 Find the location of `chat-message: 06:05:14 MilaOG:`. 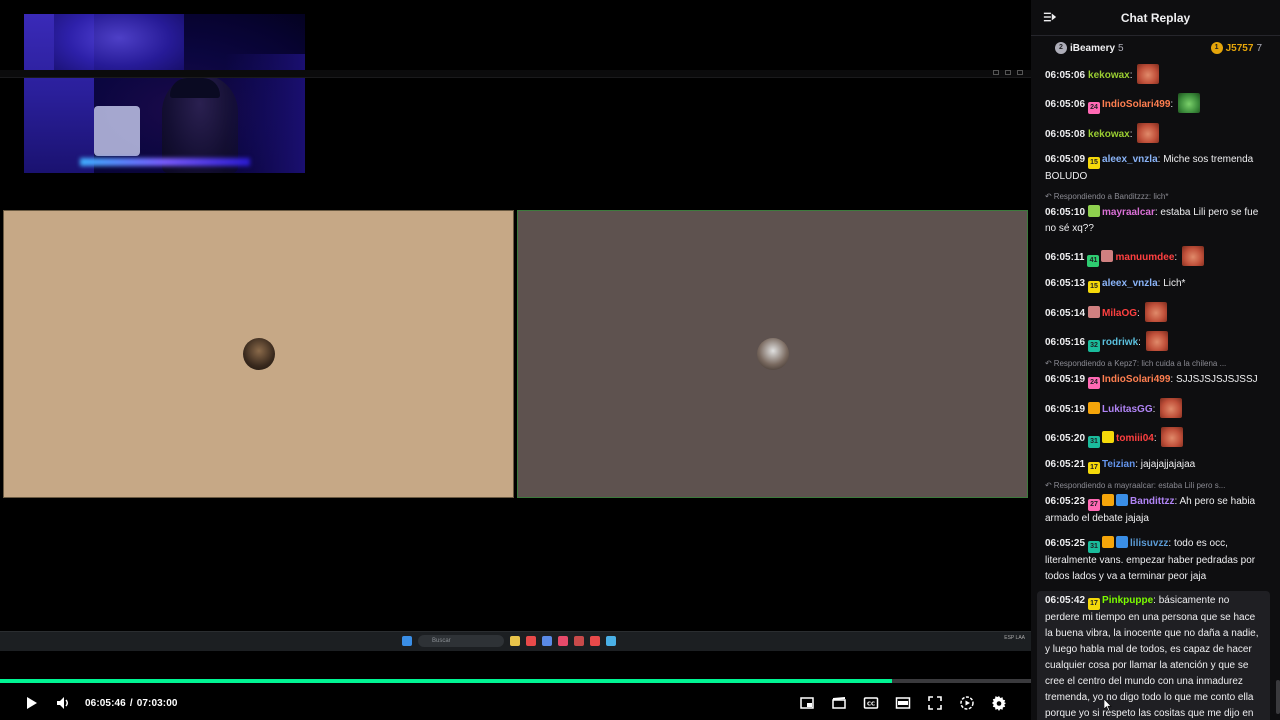

chat-message: 06:05:14 MilaOG: is located at coordinates (1152, 312).